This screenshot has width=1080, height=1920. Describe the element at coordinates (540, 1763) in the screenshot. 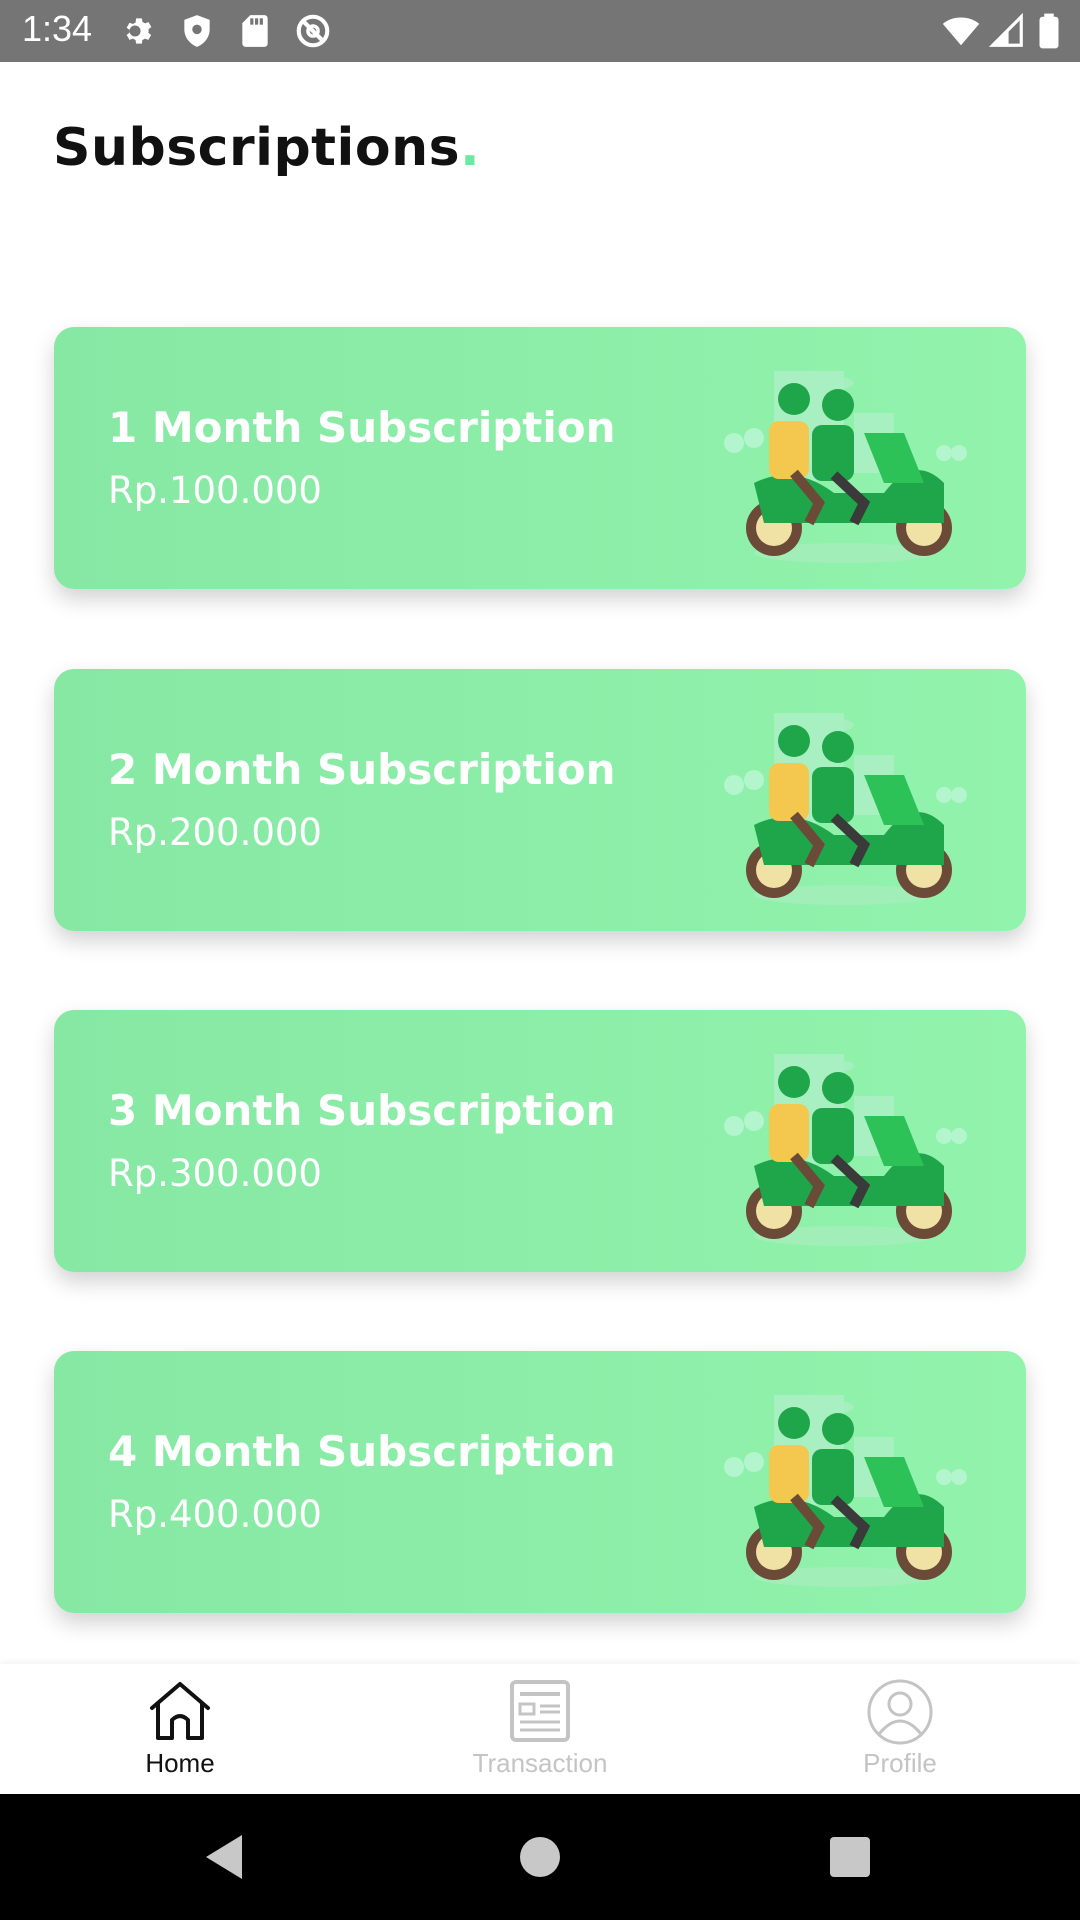

I see `nav-label: Transaction` at that location.